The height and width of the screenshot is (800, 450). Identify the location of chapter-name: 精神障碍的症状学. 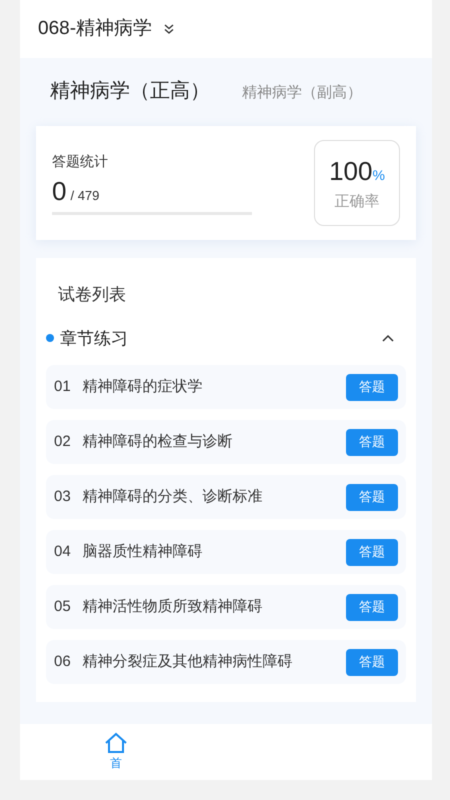
(142, 386).